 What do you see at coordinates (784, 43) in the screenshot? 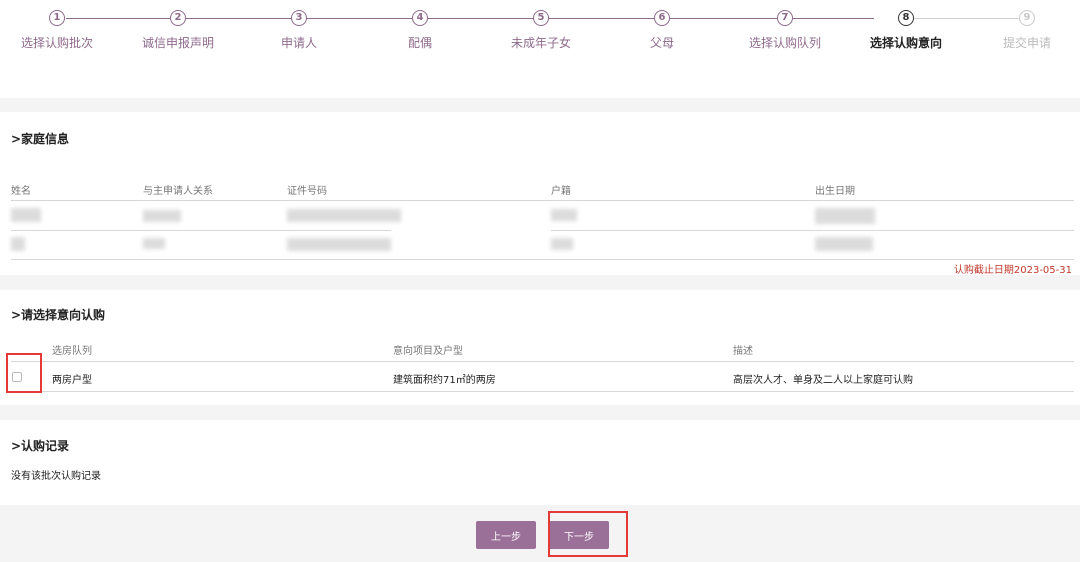
I see `step-label: 选择认购队列` at bounding box center [784, 43].